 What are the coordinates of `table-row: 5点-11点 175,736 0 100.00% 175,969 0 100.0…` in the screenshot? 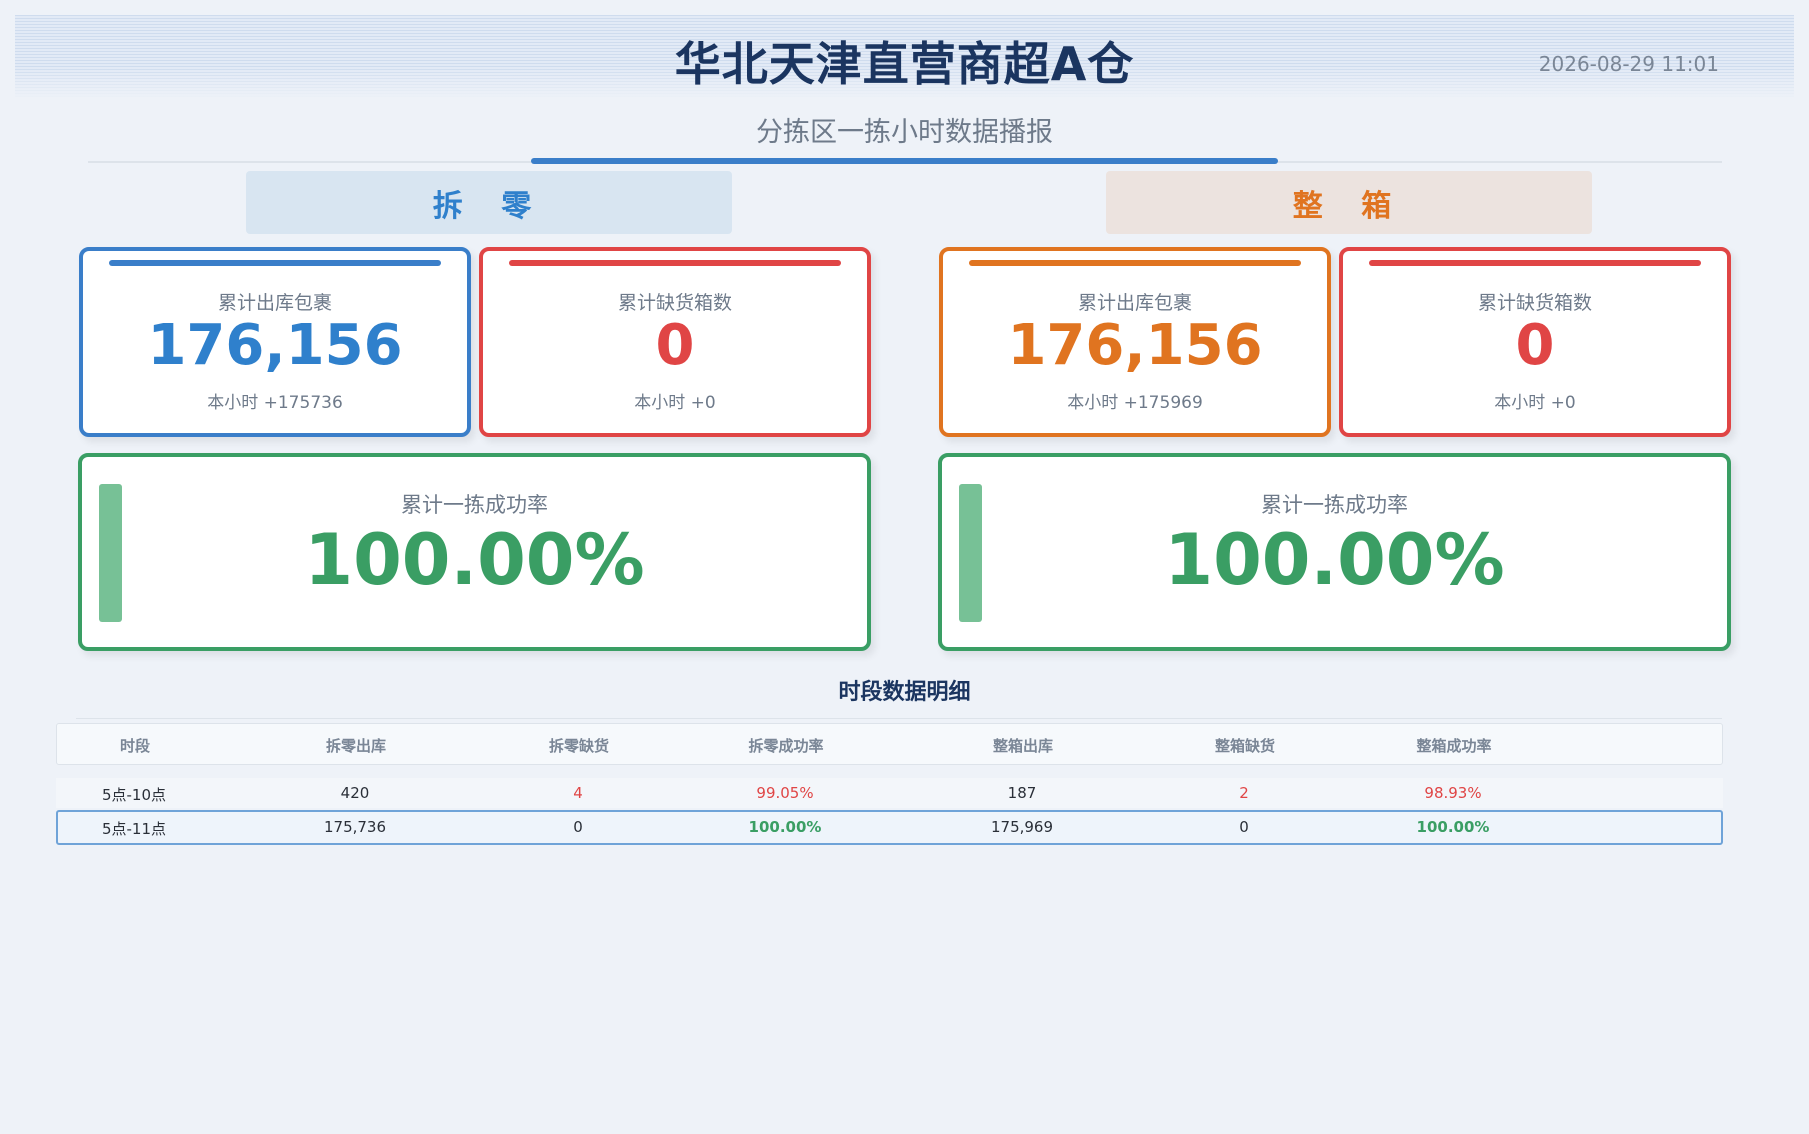 It's located at (889, 827).